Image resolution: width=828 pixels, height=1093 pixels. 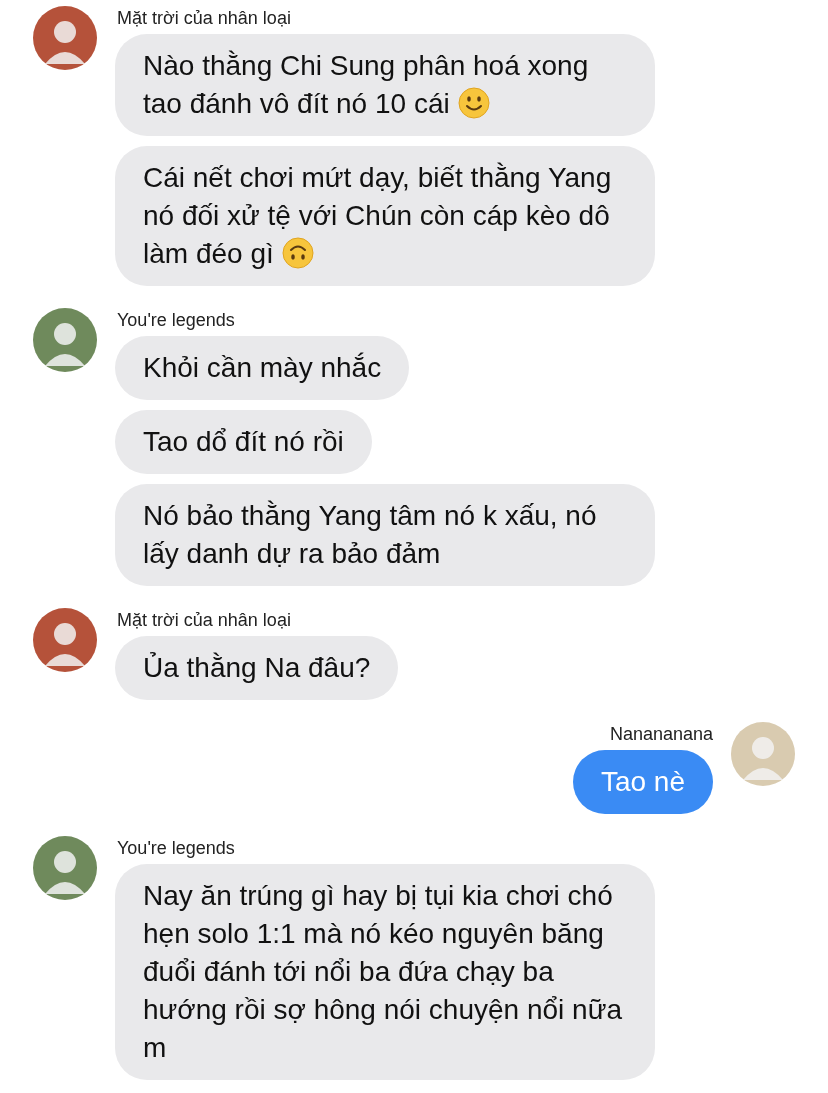 What do you see at coordinates (297, 253) in the screenshot?
I see `upside-down-face-icon` at bounding box center [297, 253].